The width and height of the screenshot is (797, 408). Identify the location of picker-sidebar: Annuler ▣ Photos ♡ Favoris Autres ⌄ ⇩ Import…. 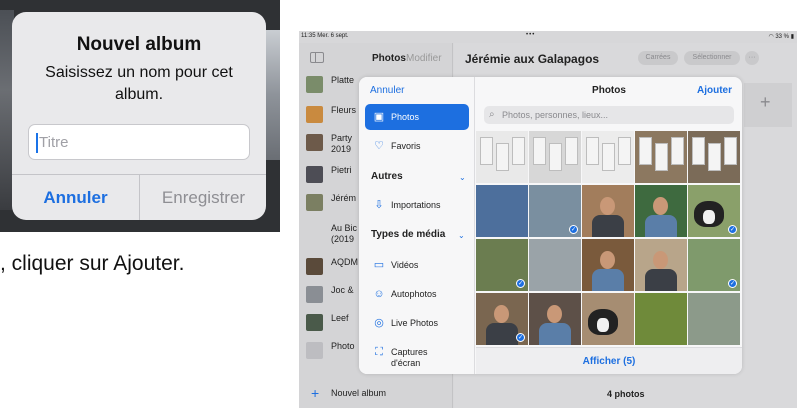
(417, 225).